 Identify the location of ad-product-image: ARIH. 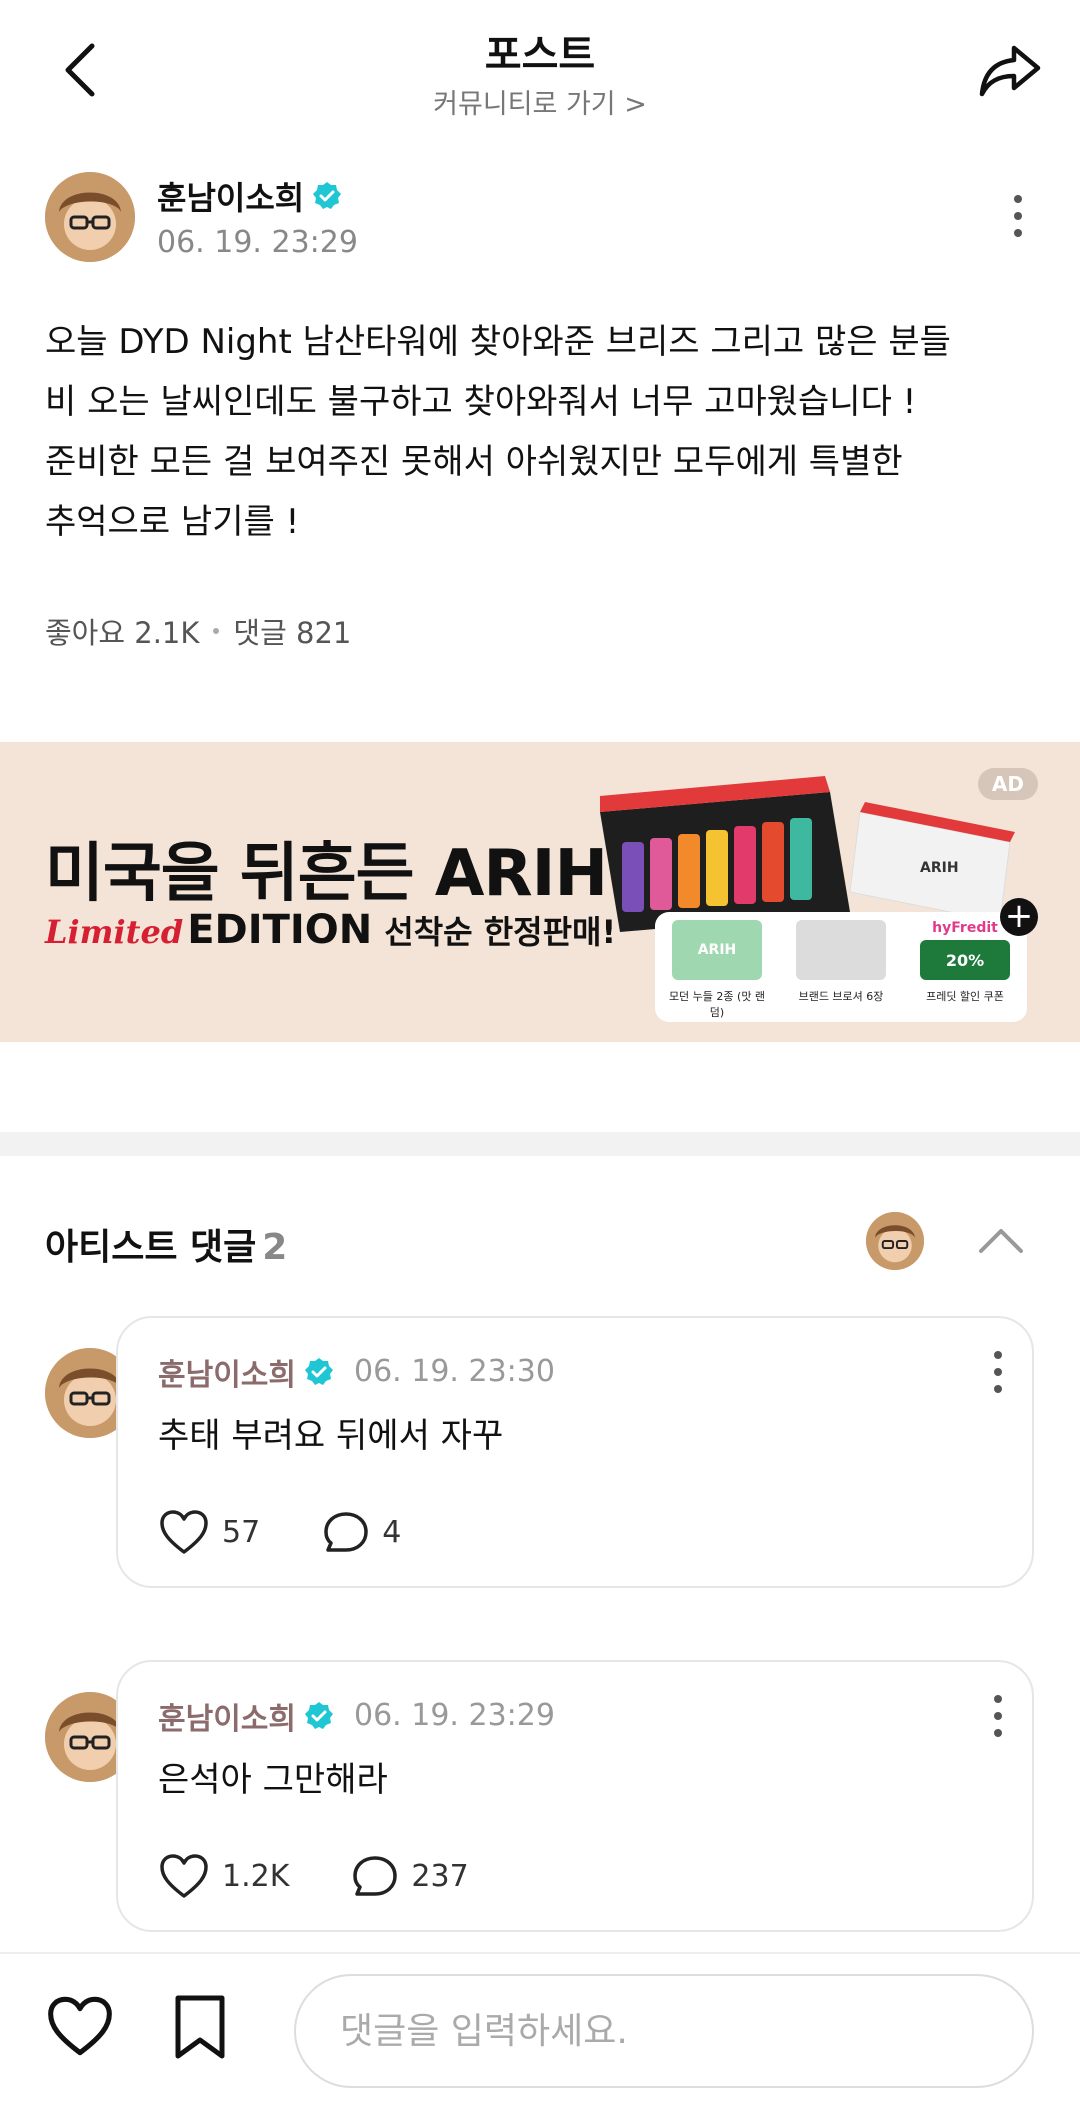
(807, 854).